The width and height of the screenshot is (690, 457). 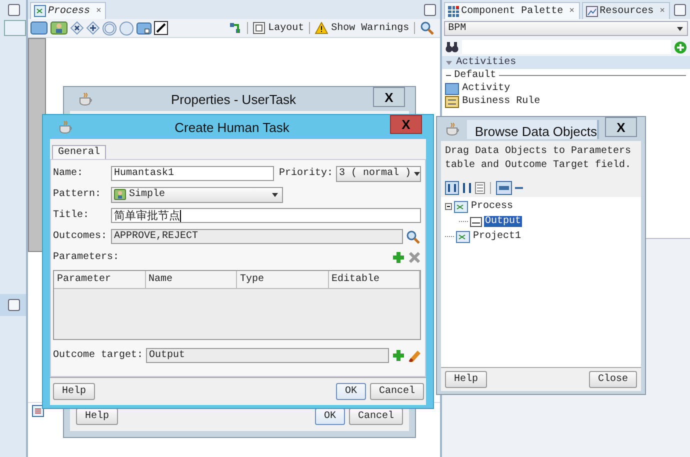 What do you see at coordinates (566, 101) in the screenshot?
I see `palette-item: Business Rule` at bounding box center [566, 101].